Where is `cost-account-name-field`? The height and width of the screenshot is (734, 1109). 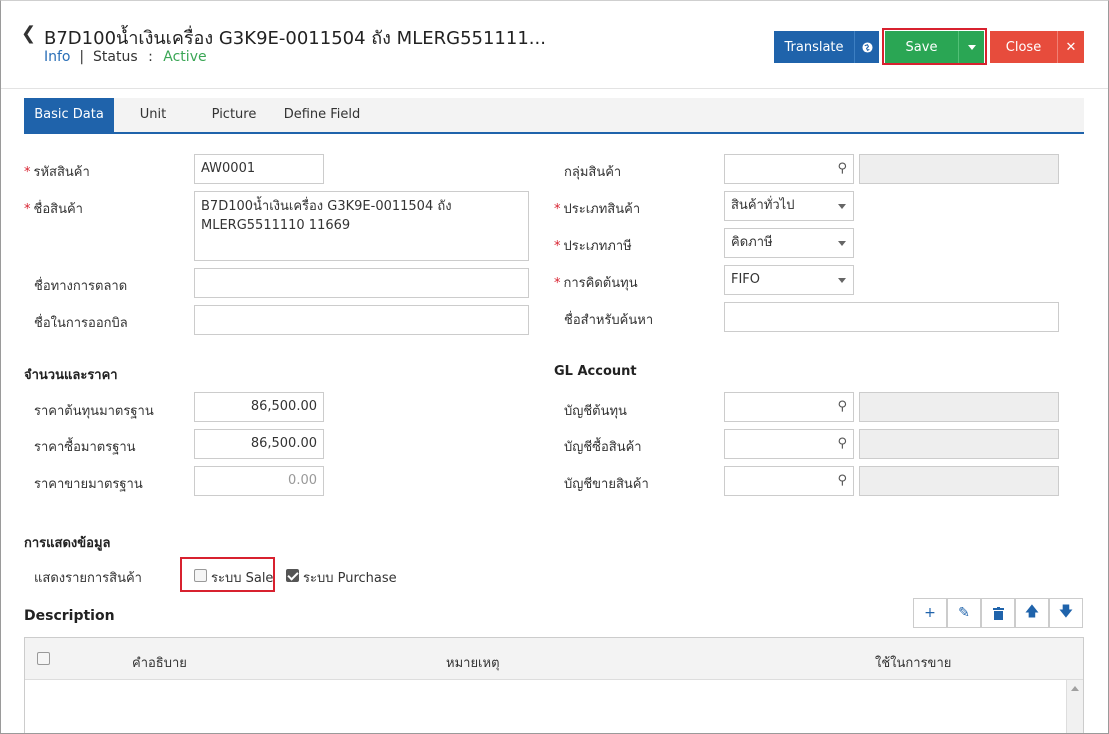
cost-account-name-field is located at coordinates (959, 407).